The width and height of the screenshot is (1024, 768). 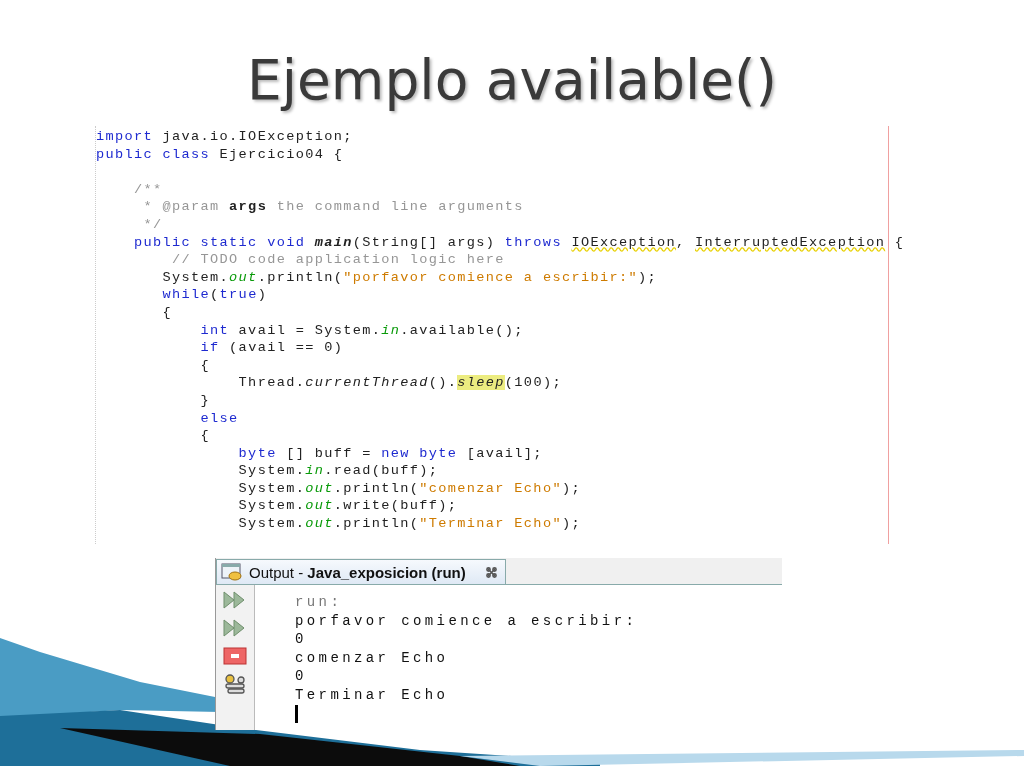 What do you see at coordinates (361, 571) in the screenshot?
I see `output-tab: Output - Java_exposicion (run)` at bounding box center [361, 571].